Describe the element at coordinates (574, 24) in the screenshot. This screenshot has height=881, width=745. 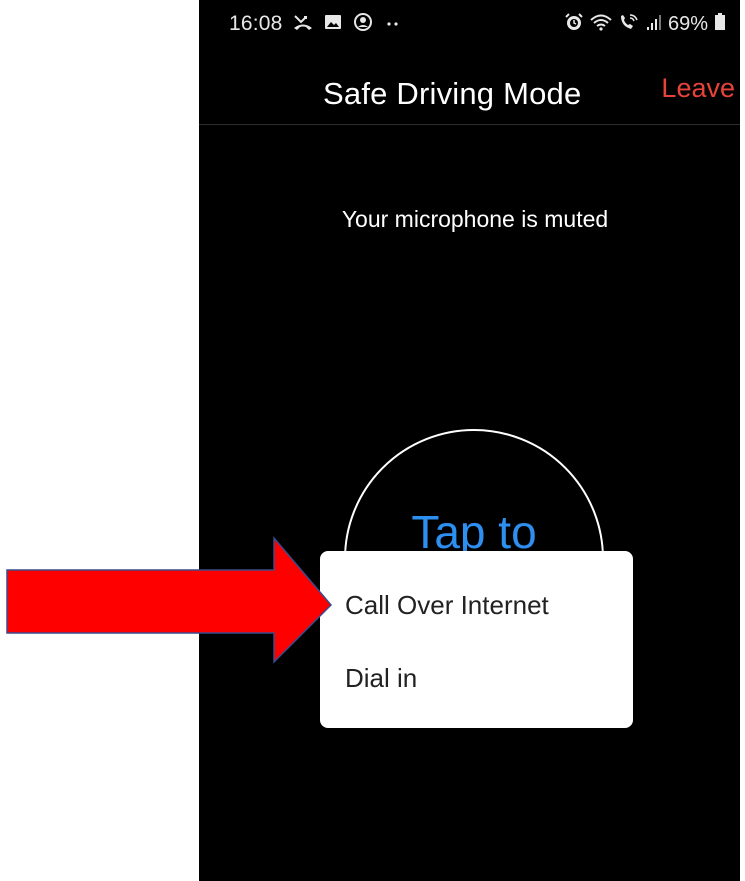
I see `alarm-icon` at that location.